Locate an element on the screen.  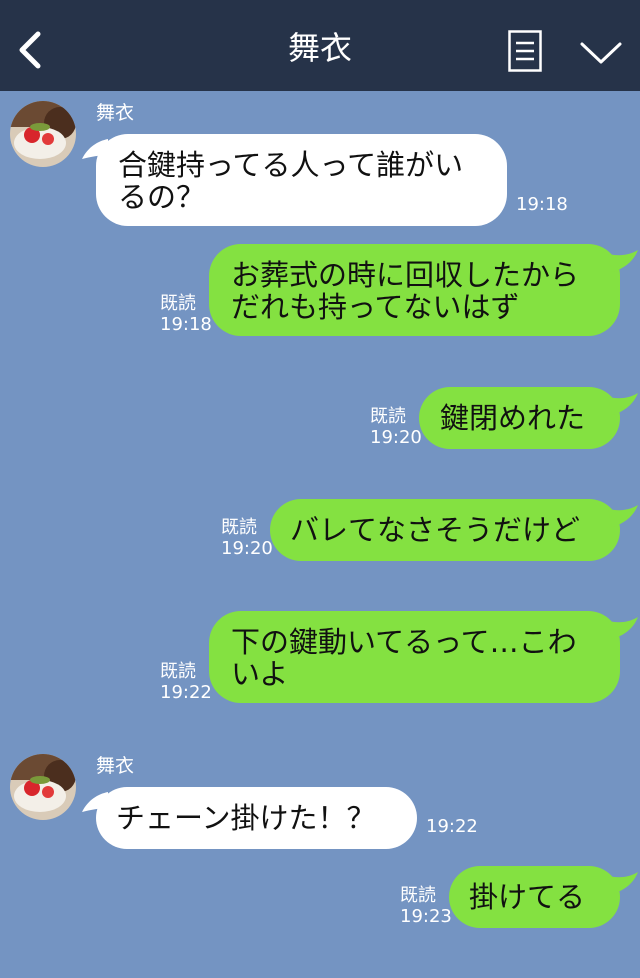
more-button is located at coordinates (601, 52).